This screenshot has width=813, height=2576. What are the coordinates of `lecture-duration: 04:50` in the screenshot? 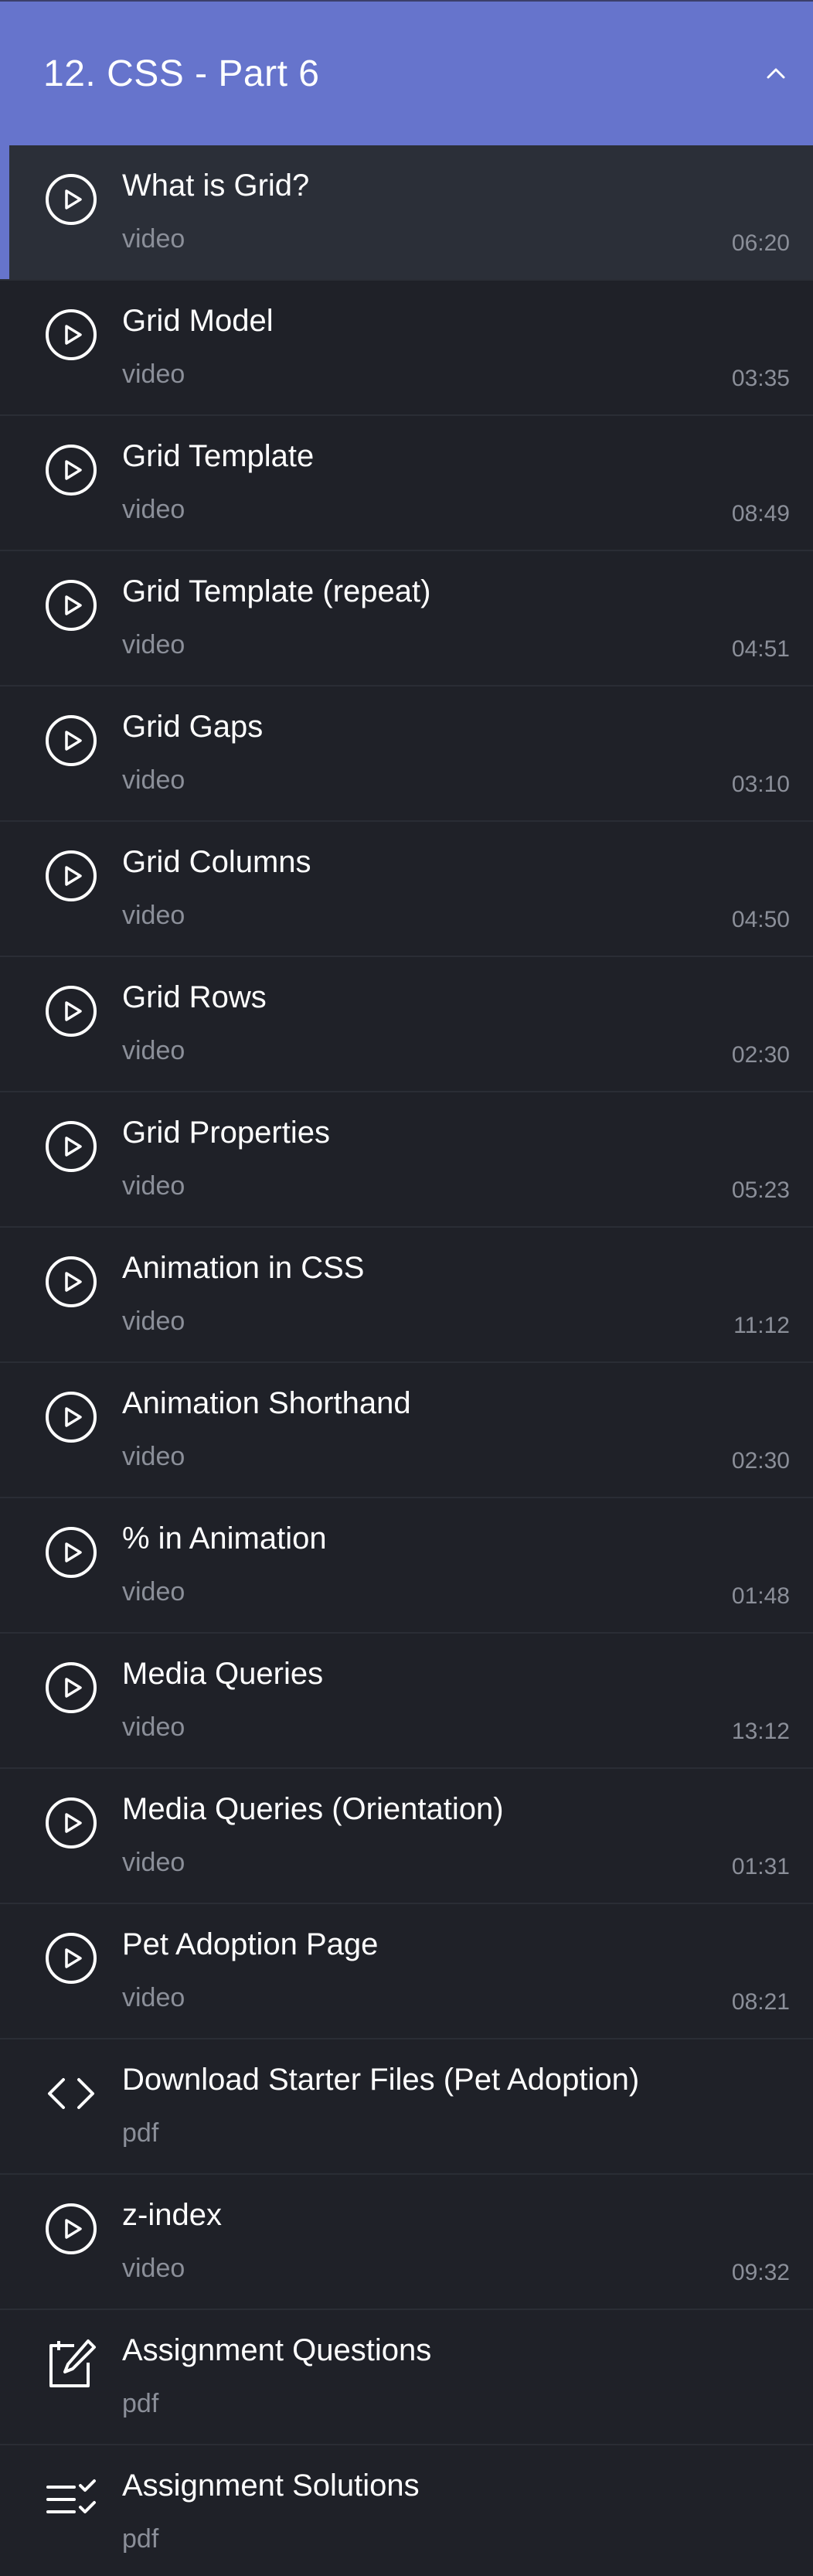 It's located at (760, 920).